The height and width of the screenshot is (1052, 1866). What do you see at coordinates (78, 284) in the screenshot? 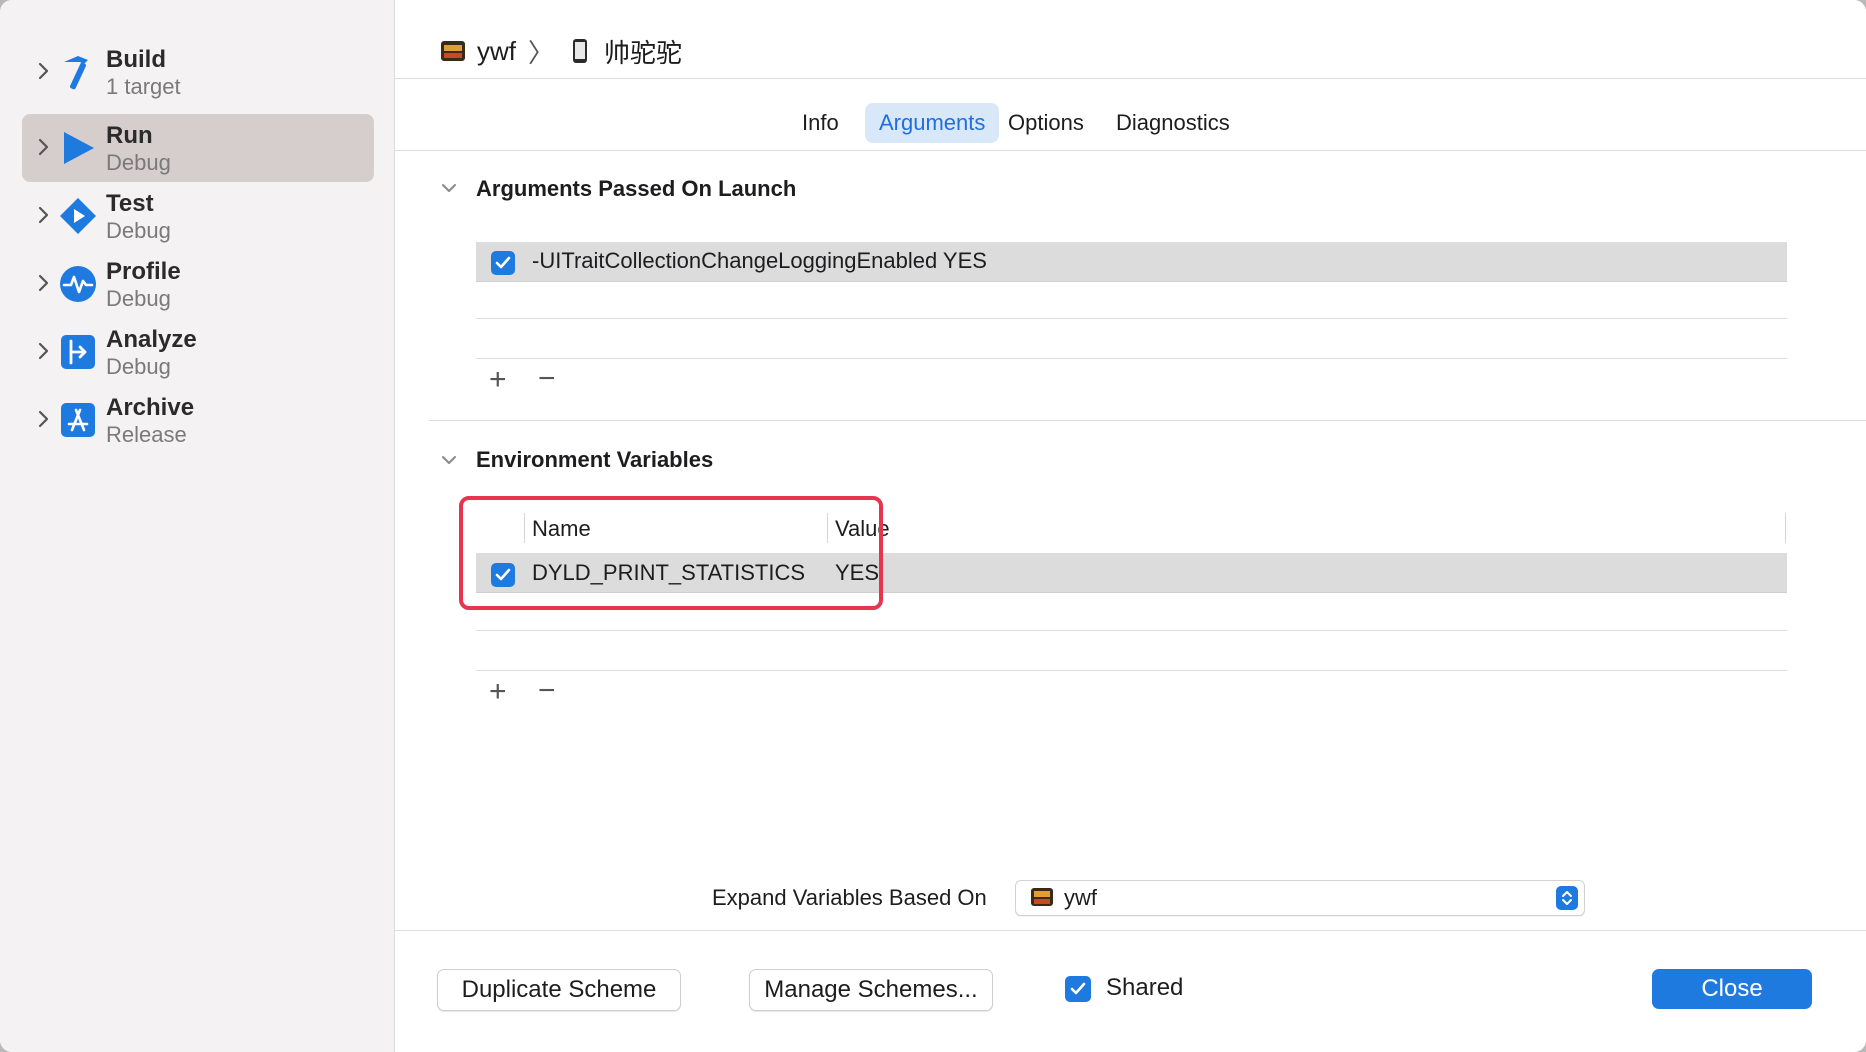
I see `waveform-icon` at bounding box center [78, 284].